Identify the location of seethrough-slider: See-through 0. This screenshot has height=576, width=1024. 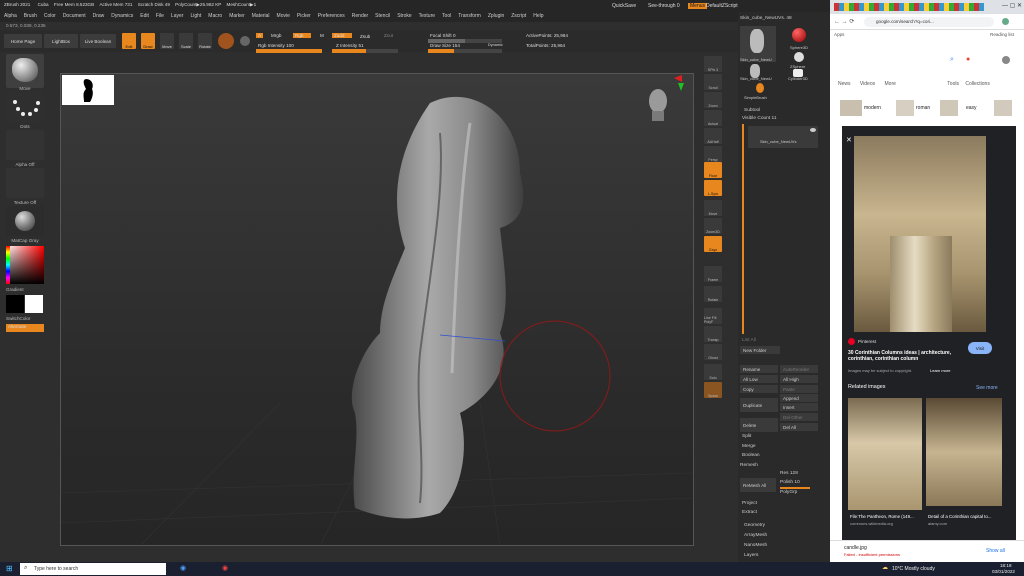
(664, 6).